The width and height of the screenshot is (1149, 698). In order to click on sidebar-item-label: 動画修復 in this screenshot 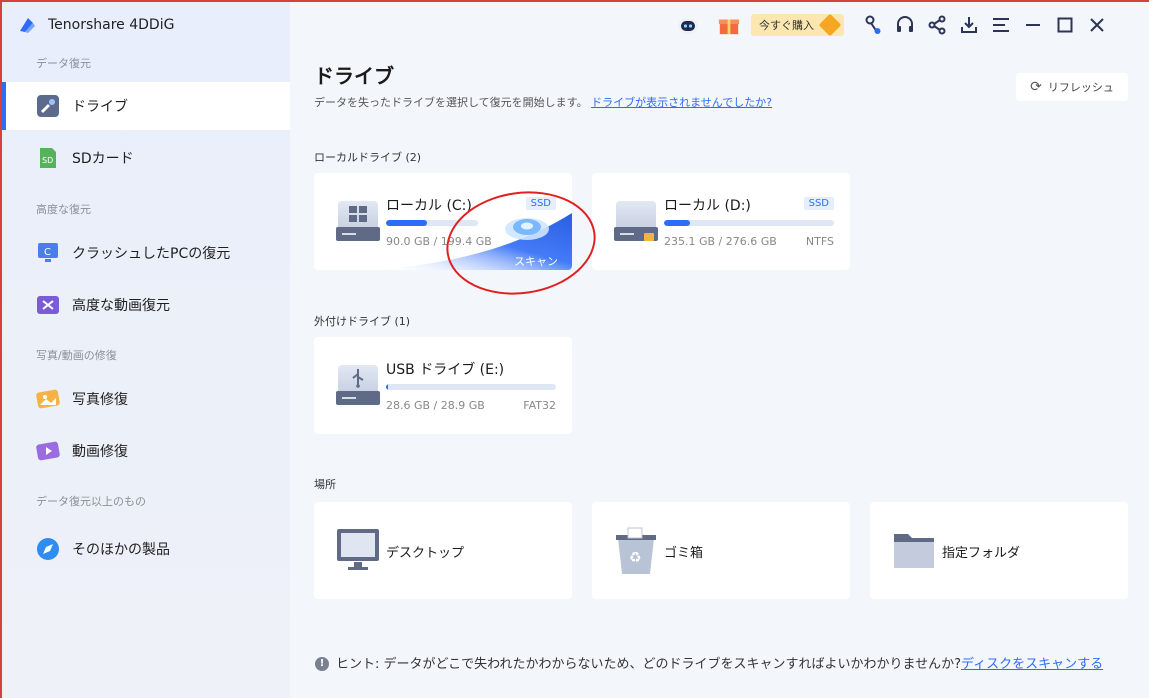, I will do `click(100, 452)`.